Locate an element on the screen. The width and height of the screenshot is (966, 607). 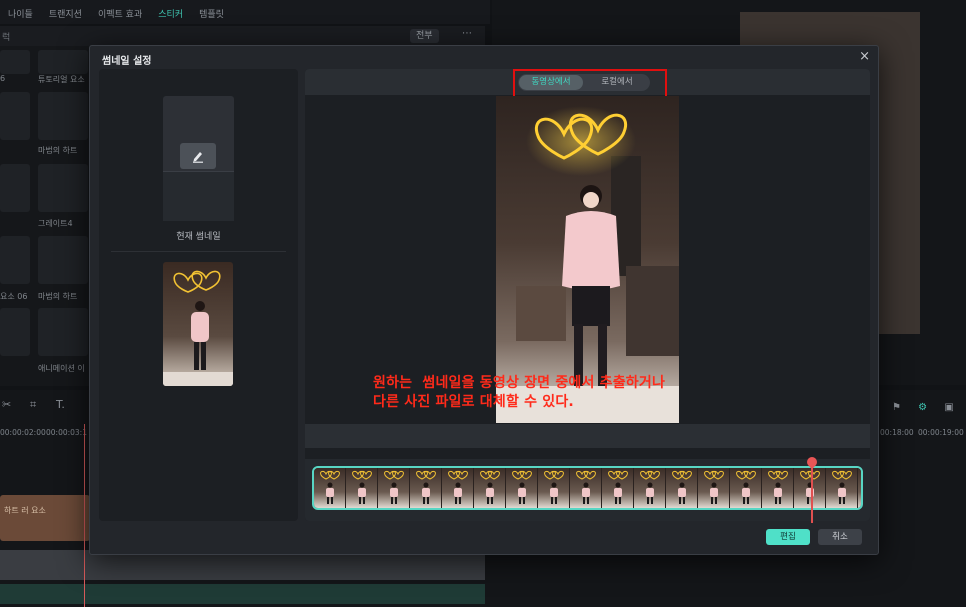
timeline-toolbar: ✂ ⌗ T. is located at coordinates (50, 408).